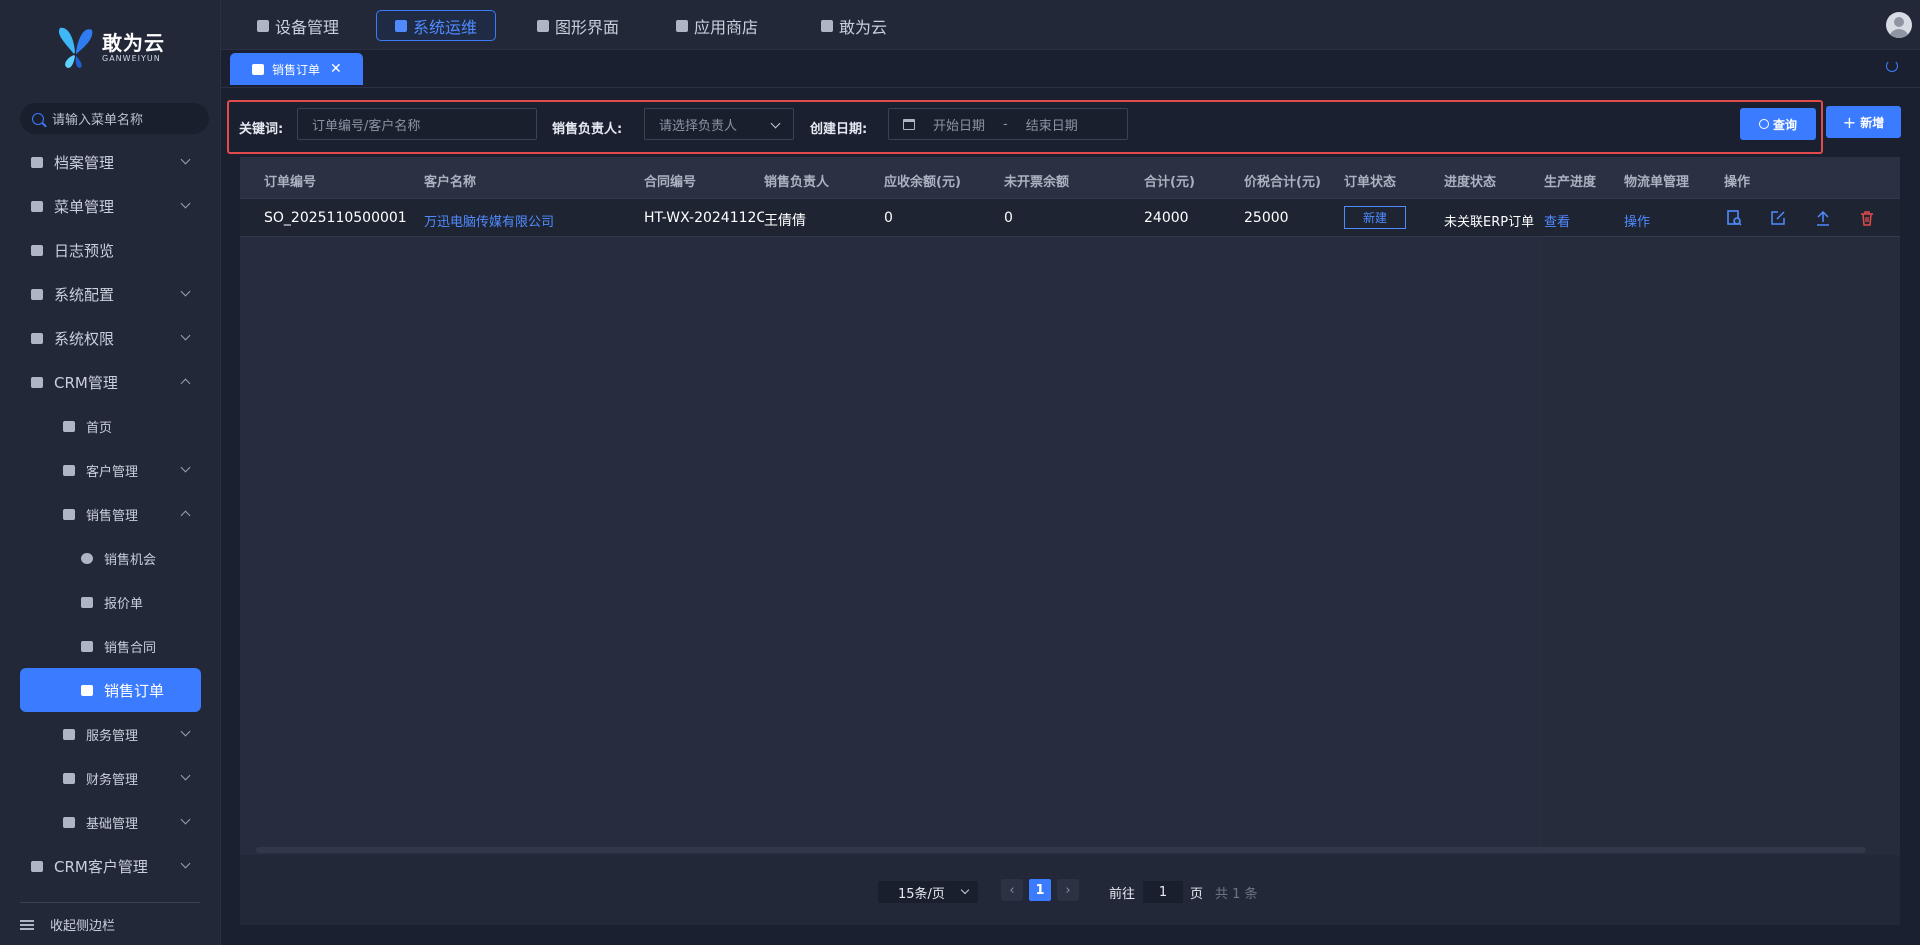  What do you see at coordinates (1778, 124) in the screenshot?
I see `query-button: 查询` at bounding box center [1778, 124].